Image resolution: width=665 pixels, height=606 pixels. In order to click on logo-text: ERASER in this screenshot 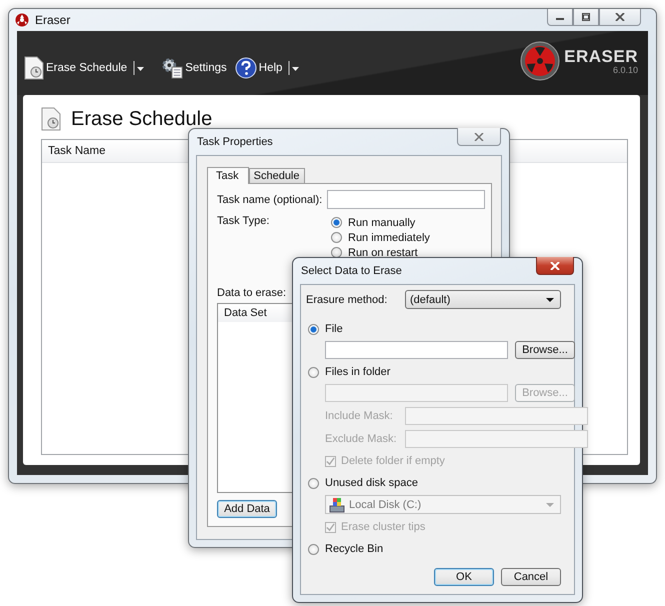, I will do `click(601, 56)`.